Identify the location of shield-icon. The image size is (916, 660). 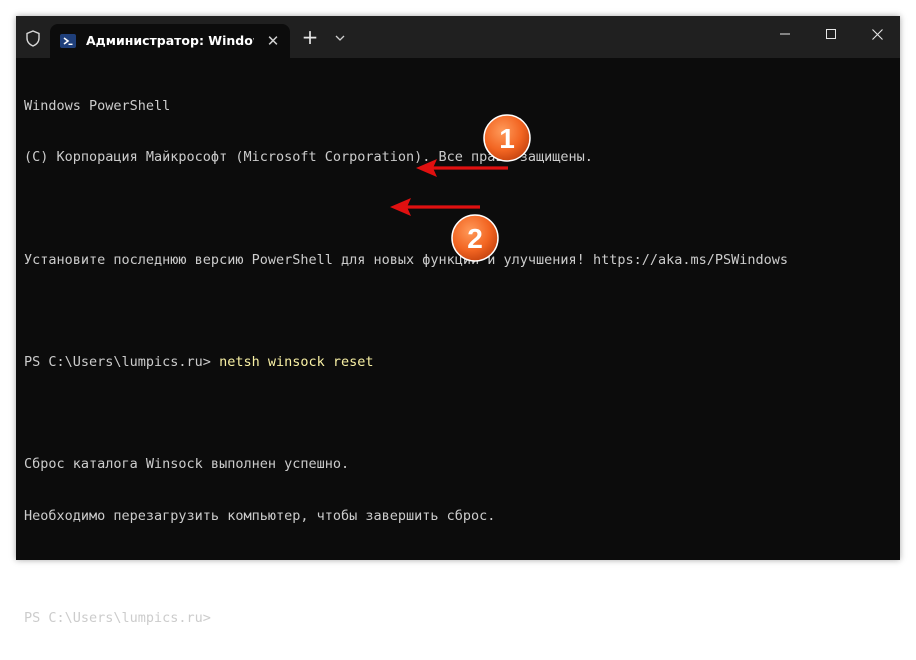
(33, 38).